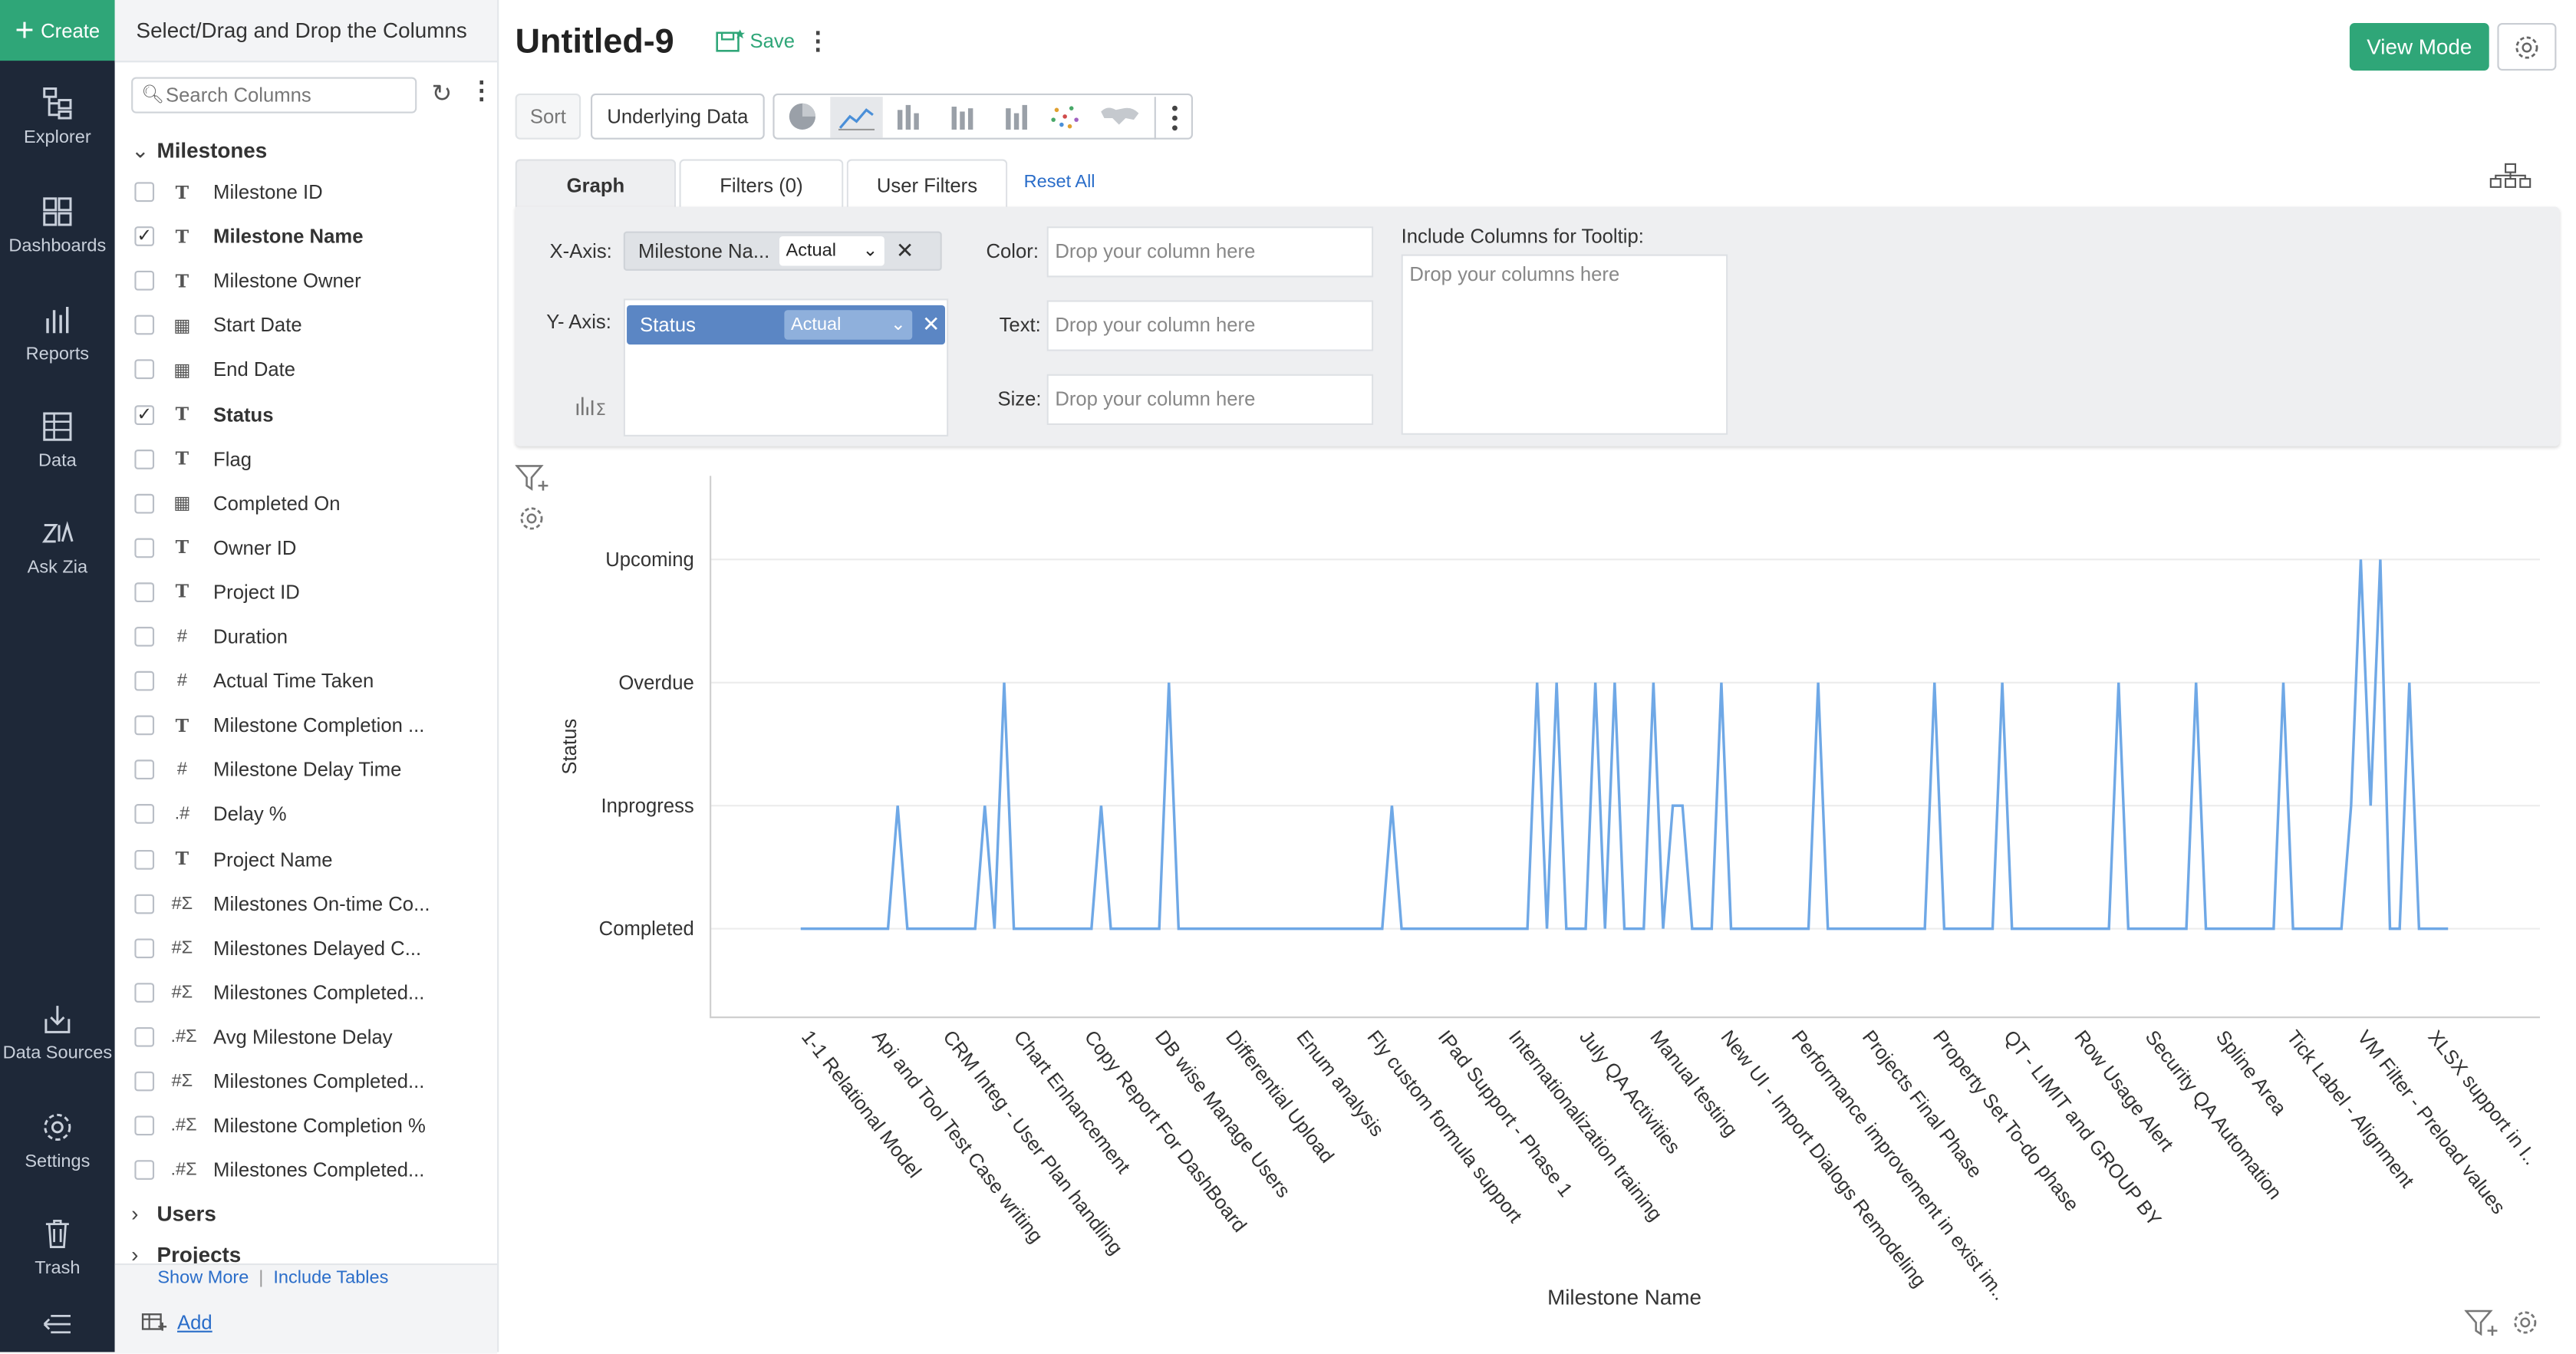 Image resolution: width=2576 pixels, height=1354 pixels. What do you see at coordinates (310, 858) in the screenshot?
I see `column-item: T Project Name` at bounding box center [310, 858].